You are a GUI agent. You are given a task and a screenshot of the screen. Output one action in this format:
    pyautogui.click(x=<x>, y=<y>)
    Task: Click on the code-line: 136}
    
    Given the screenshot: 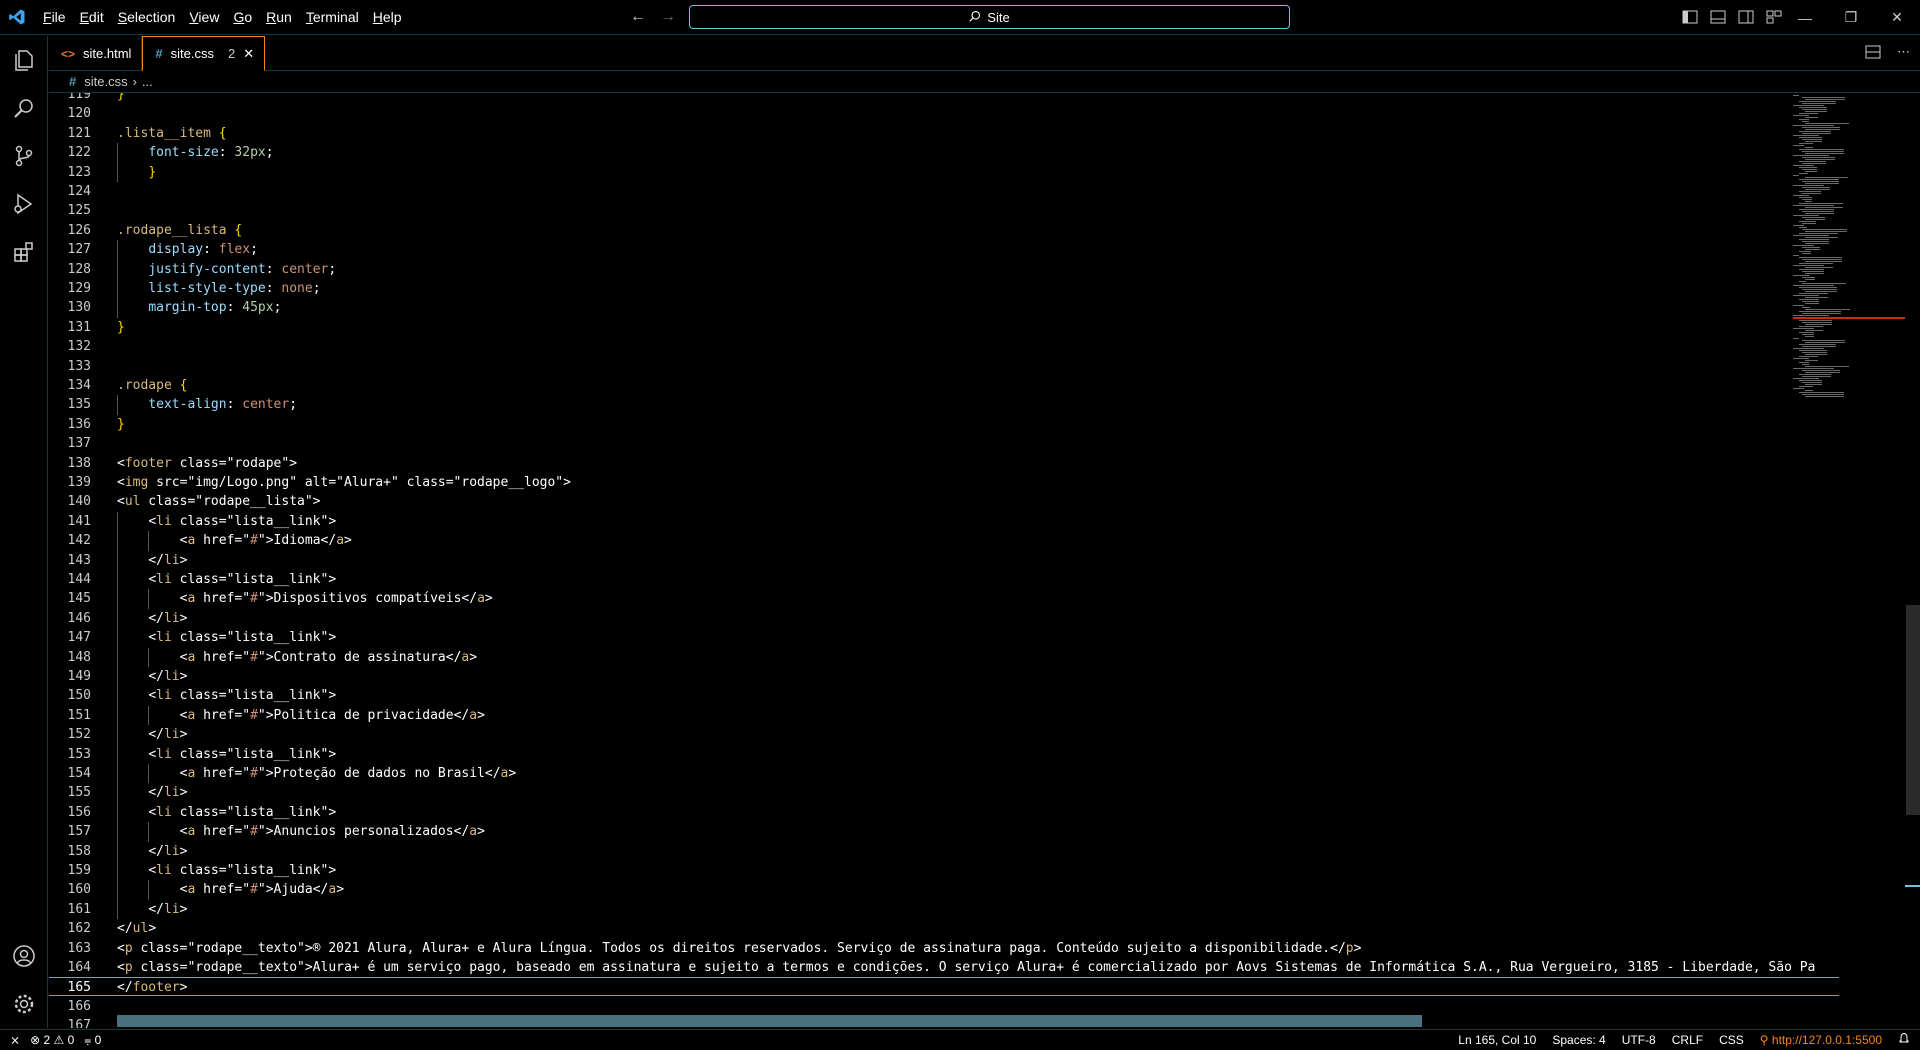 What is the action you would take?
    pyautogui.click(x=944, y=424)
    